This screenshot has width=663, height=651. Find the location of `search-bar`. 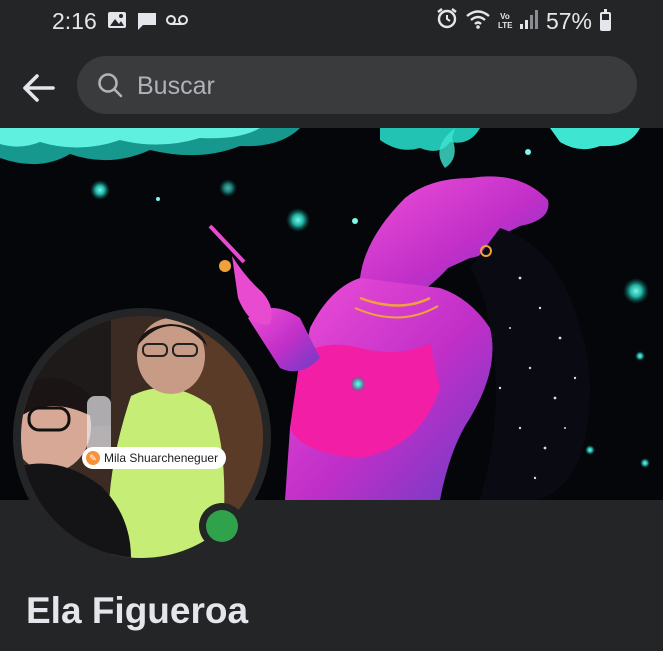

search-bar is located at coordinates (357, 86).